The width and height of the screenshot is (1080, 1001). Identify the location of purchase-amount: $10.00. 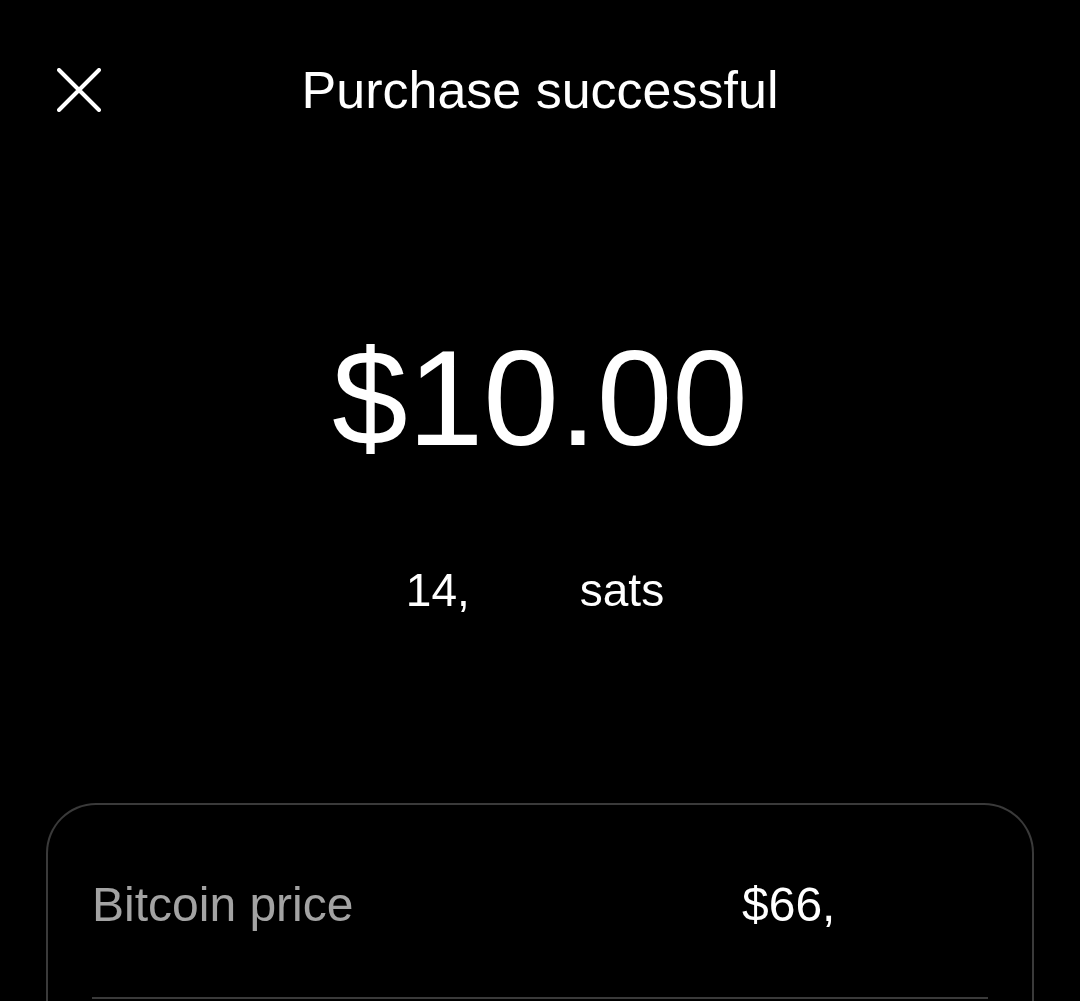
(540, 398).